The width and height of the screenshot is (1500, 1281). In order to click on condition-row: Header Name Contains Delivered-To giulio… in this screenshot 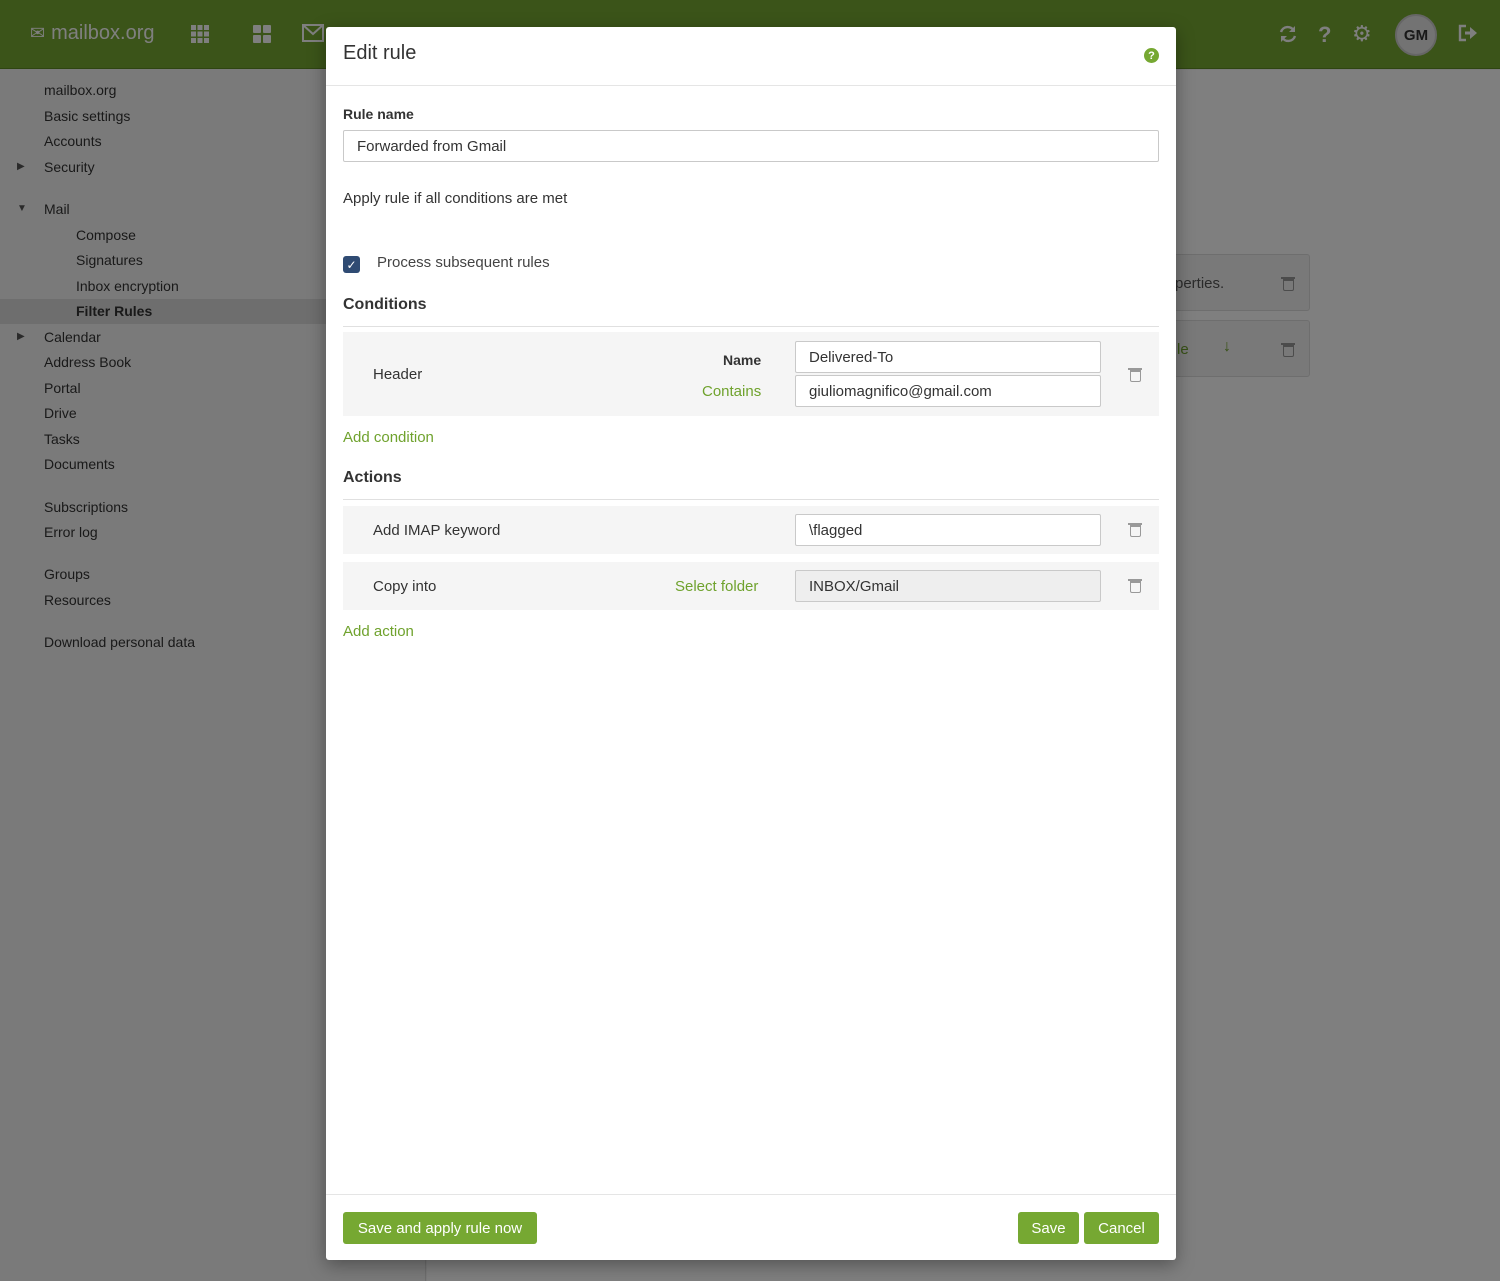, I will do `click(751, 374)`.